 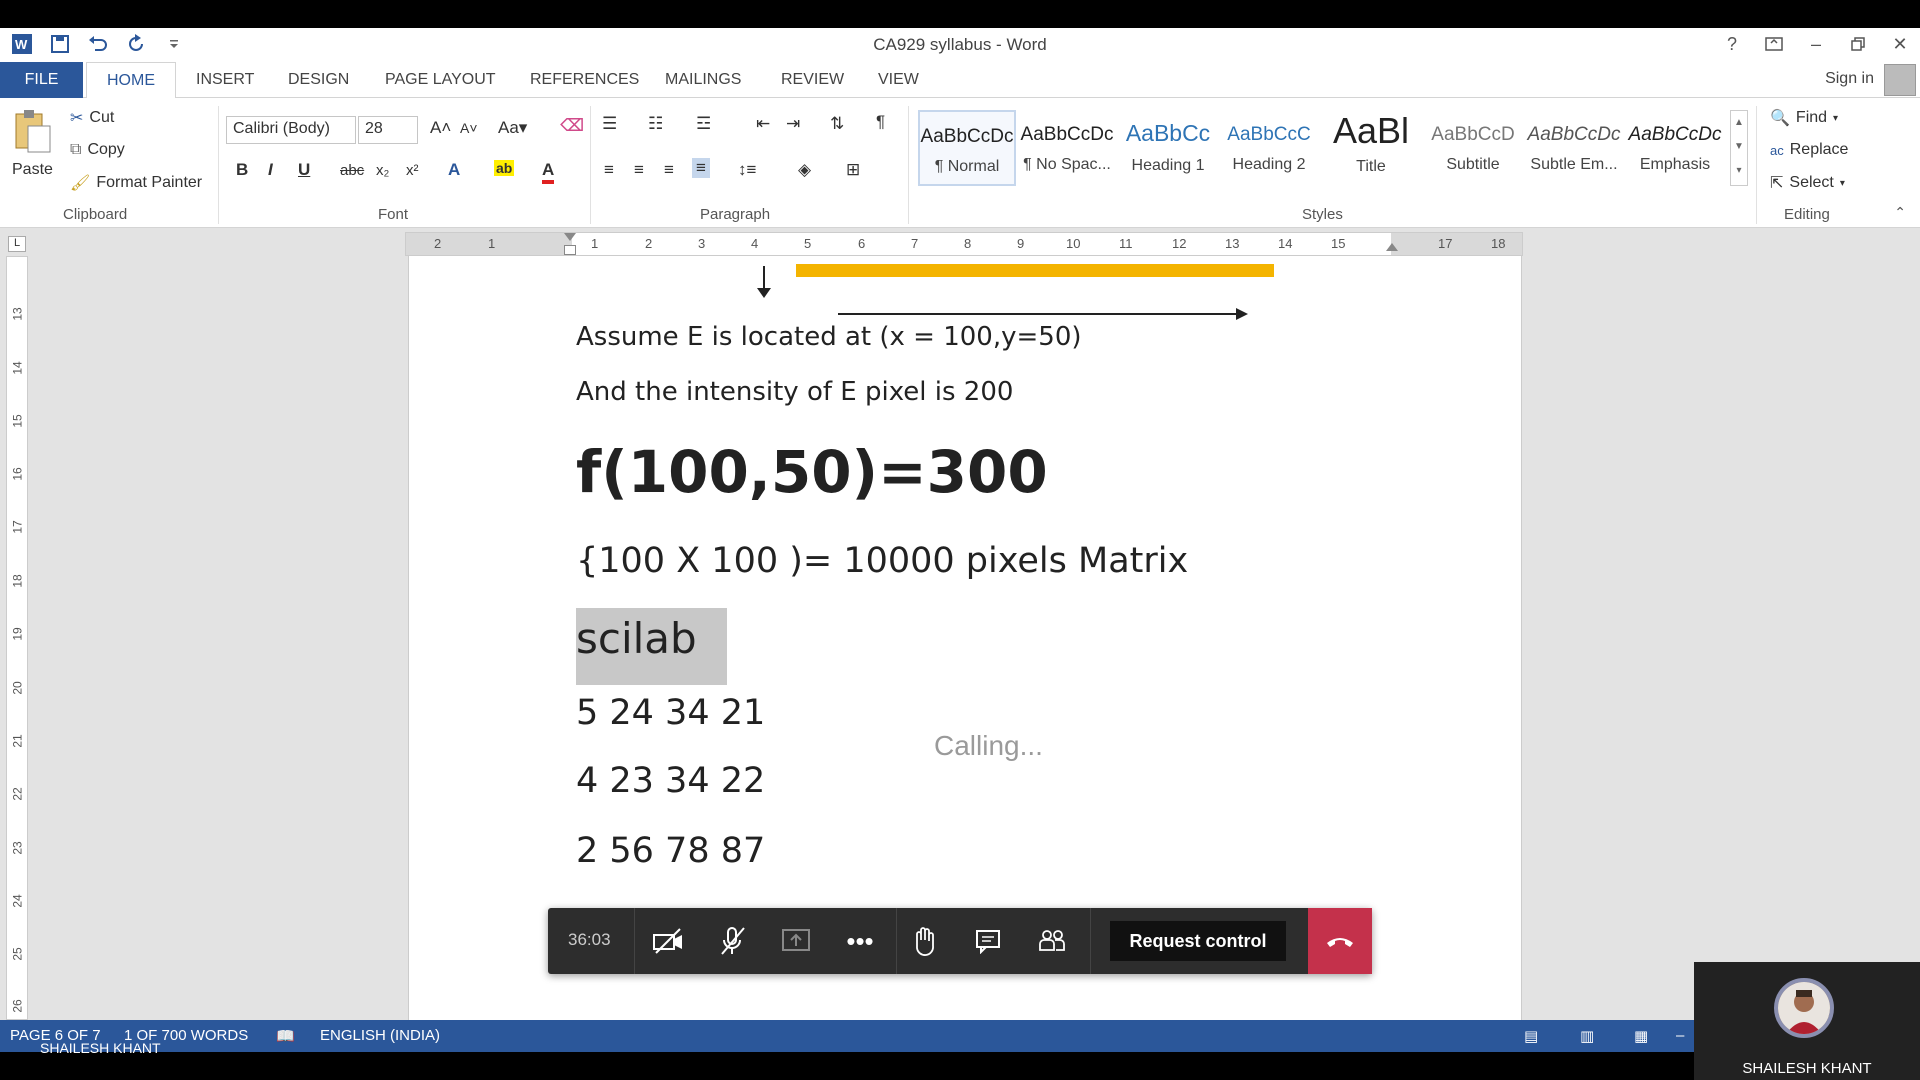 I want to click on styles-scroll: ▲ ▼ ▾, so click(x=1739, y=148).